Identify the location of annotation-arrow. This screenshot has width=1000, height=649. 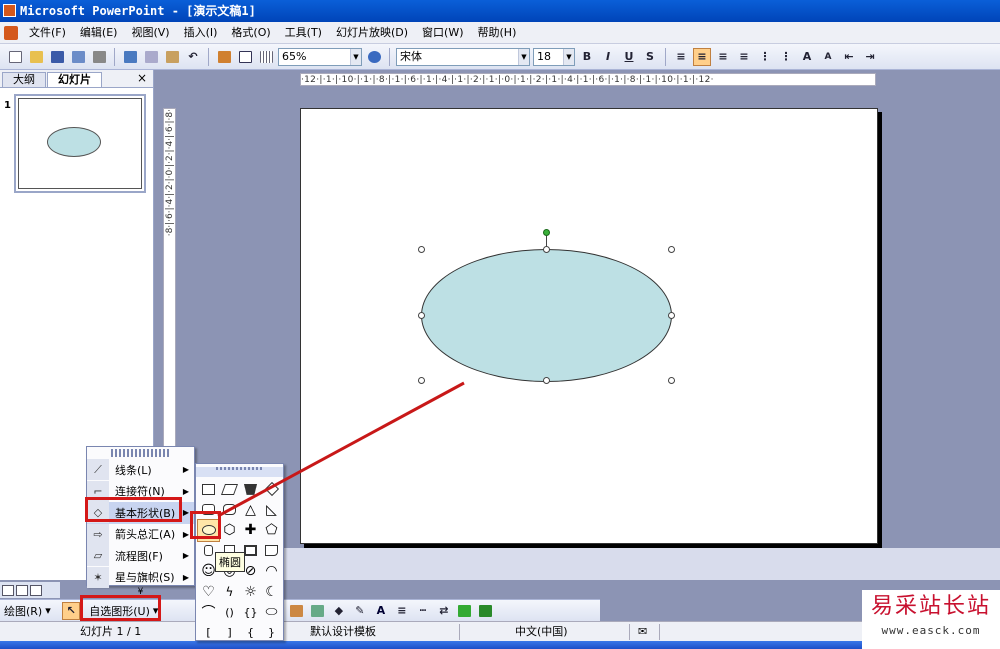
(341, 449).